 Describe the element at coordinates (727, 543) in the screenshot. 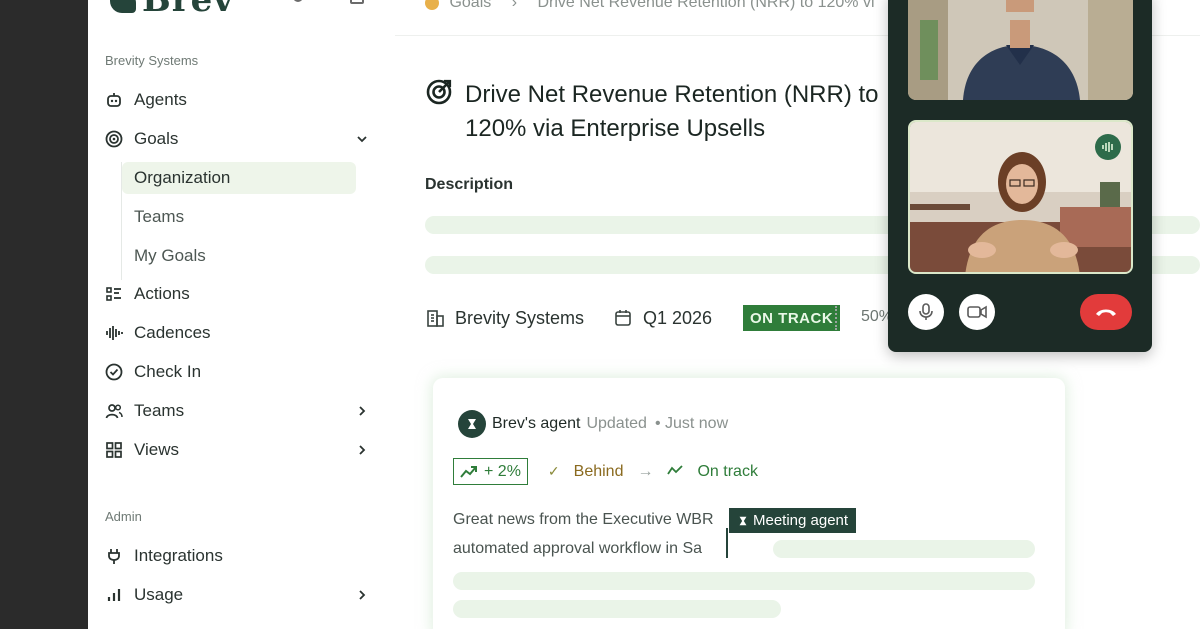

I see `collaborator-cursor` at that location.